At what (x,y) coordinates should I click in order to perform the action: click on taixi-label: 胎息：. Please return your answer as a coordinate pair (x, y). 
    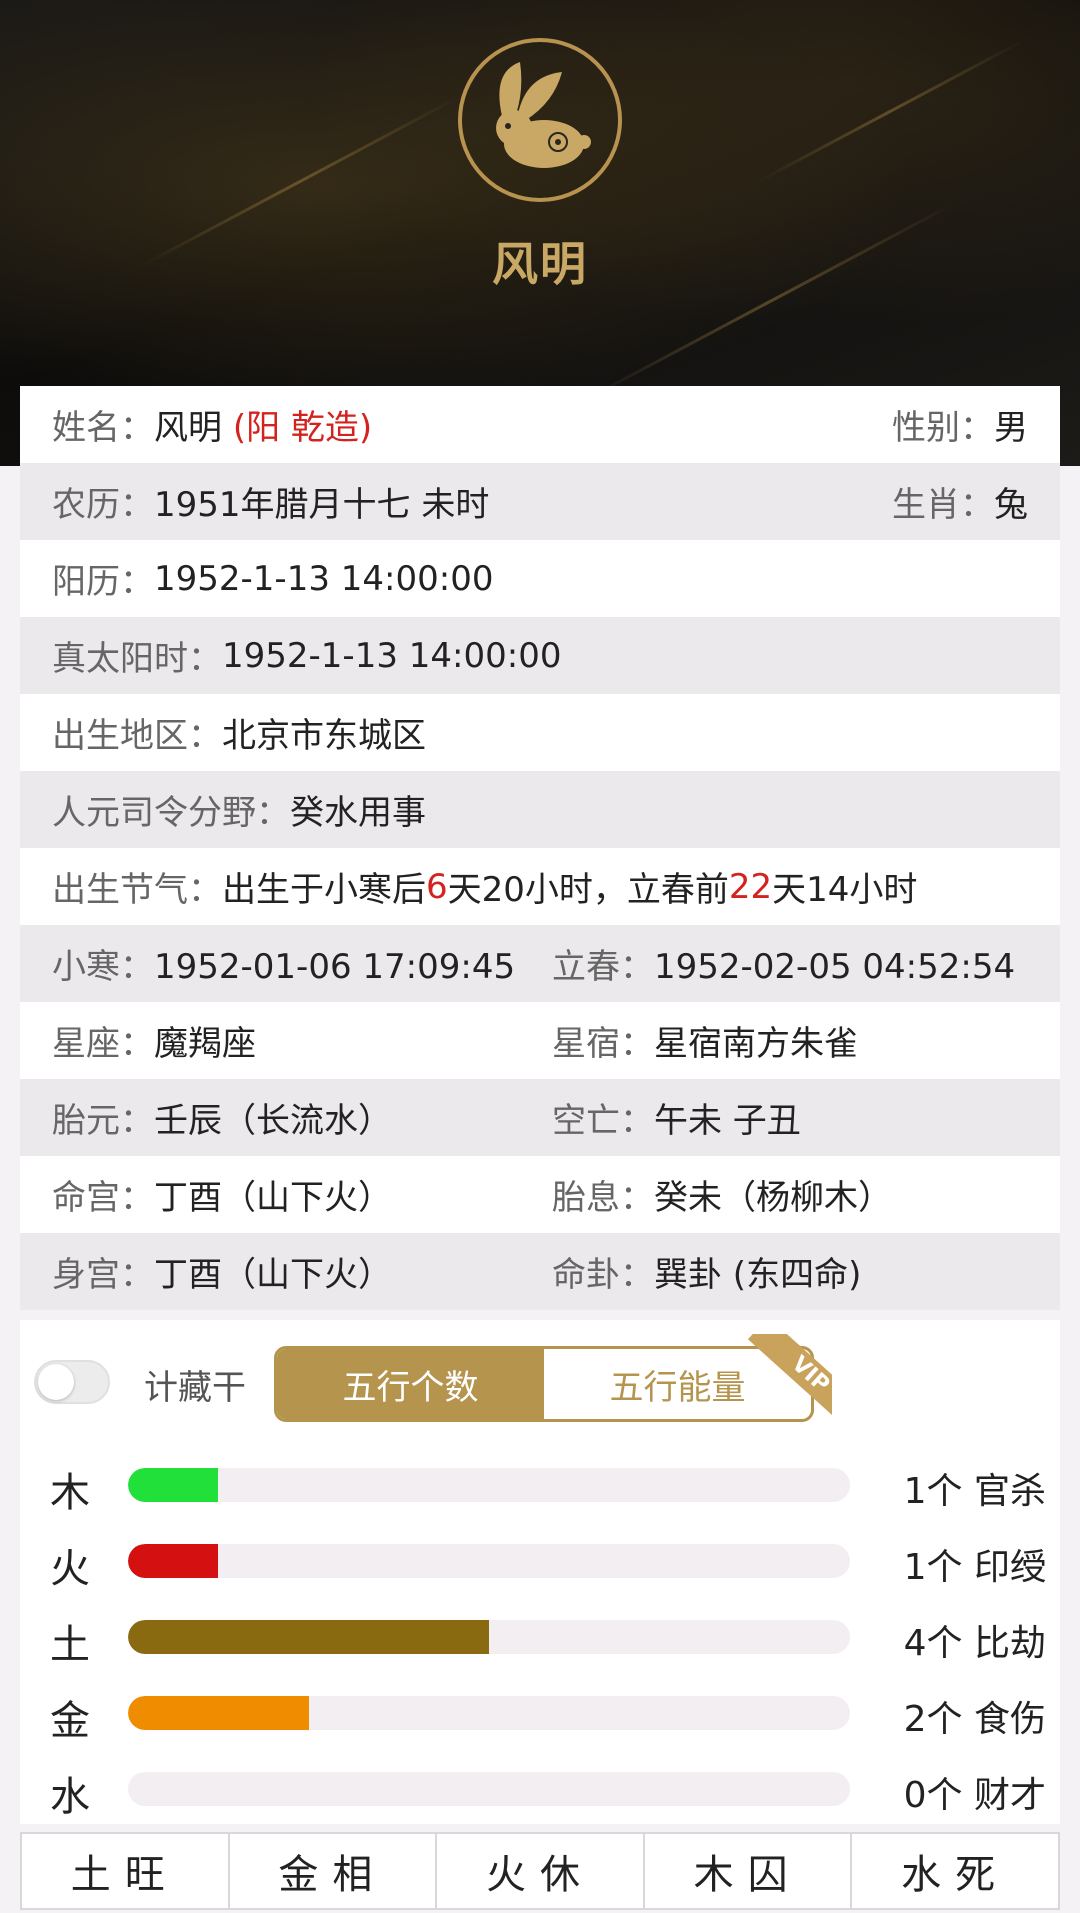
    Looking at the image, I should click on (603, 1198).